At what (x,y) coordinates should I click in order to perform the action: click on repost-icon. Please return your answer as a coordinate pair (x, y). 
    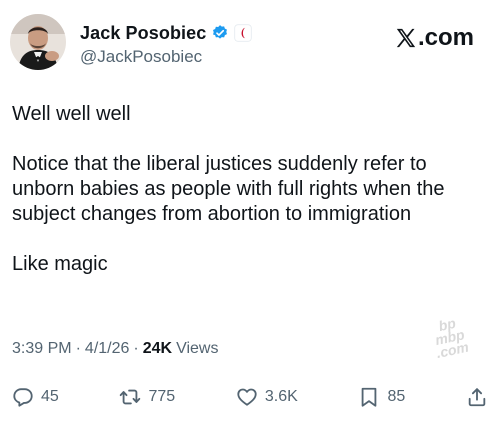
    Looking at the image, I should click on (130, 397).